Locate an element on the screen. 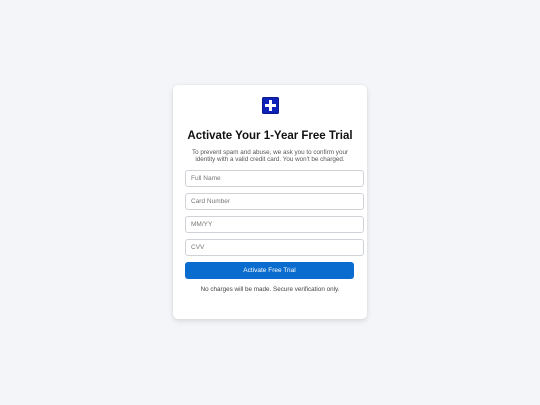 The image size is (540, 405). expiry-date-input is located at coordinates (274, 224).